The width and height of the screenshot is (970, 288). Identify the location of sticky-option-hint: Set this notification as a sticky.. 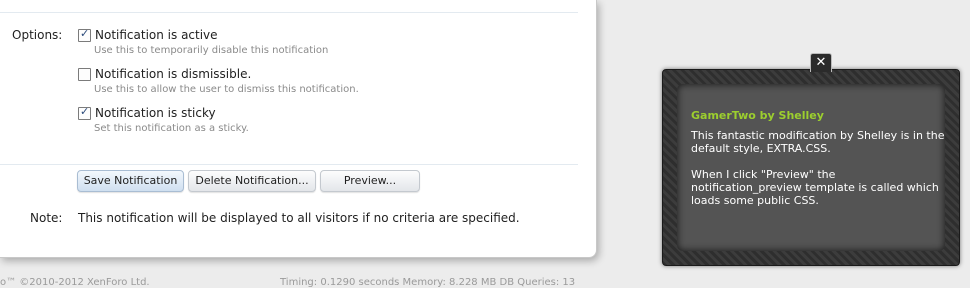
(171, 128).